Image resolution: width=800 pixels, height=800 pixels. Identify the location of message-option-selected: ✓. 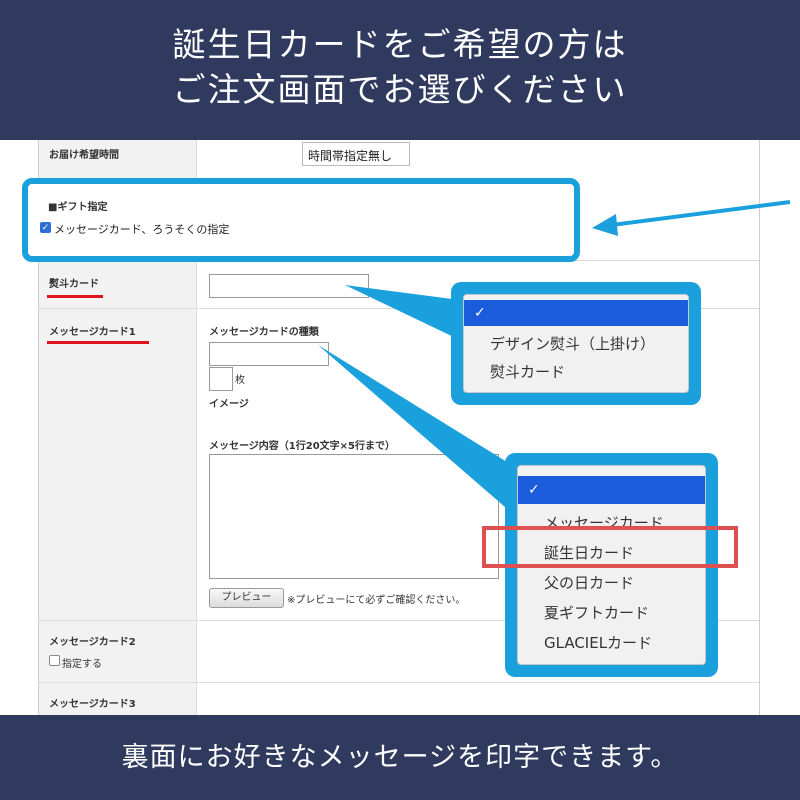
(611, 490).